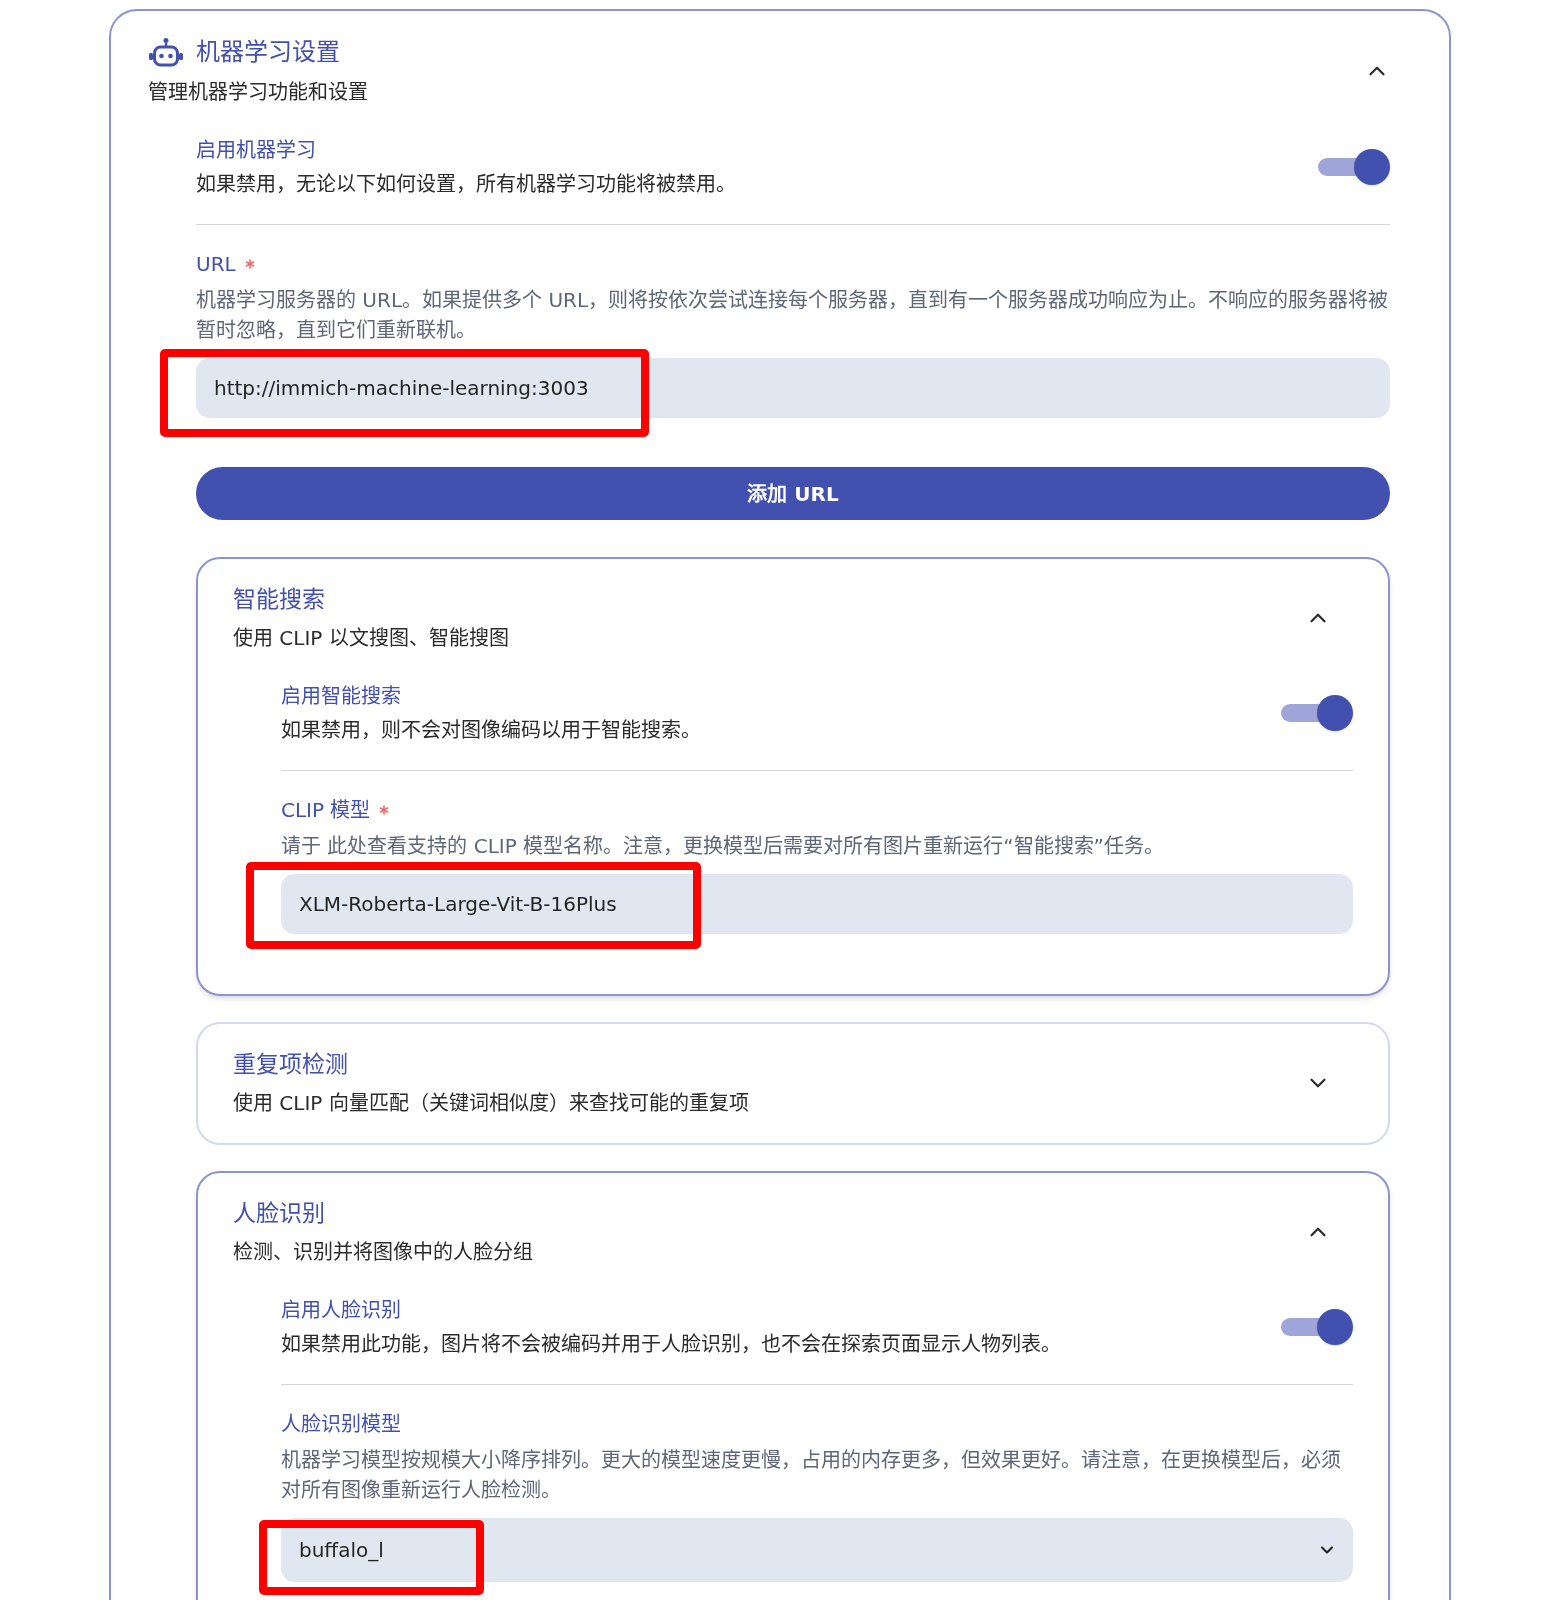 The image size is (1549, 1600). Describe the element at coordinates (341, 1310) in the screenshot. I see `setting-label: 启用人脸识别` at that location.